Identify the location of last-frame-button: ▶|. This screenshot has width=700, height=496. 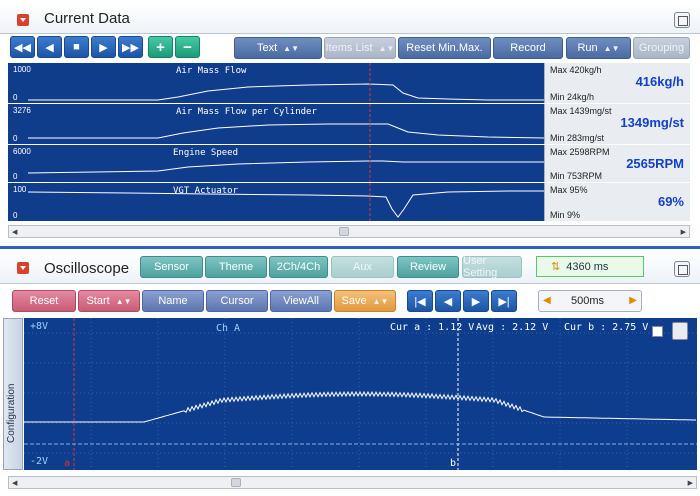
(504, 301).